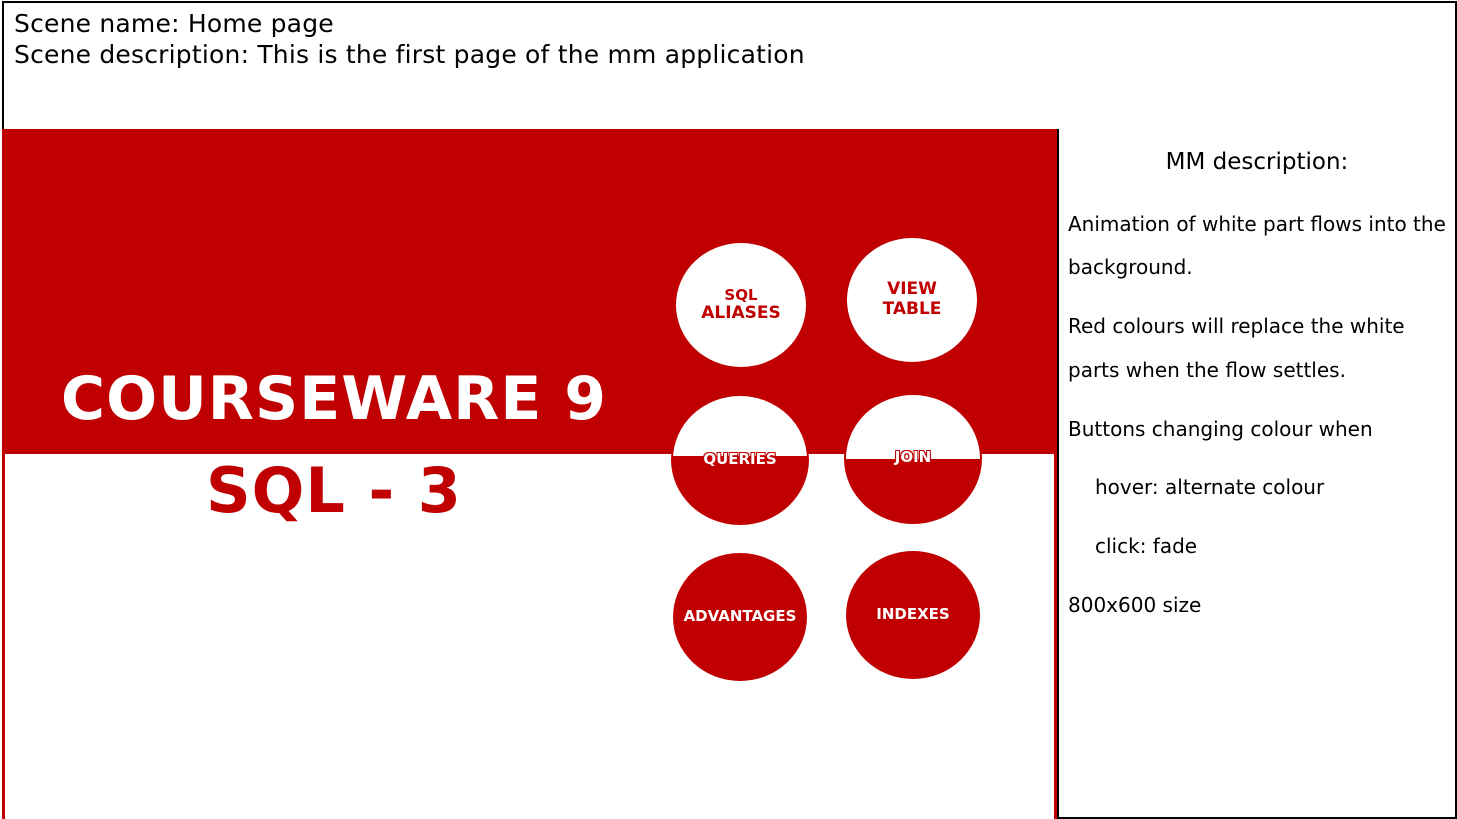 Image resolution: width=1457 pixels, height=819 pixels. What do you see at coordinates (1257, 224) in the screenshot?
I see `mm-line-1: Animation of white part flows into the` at bounding box center [1257, 224].